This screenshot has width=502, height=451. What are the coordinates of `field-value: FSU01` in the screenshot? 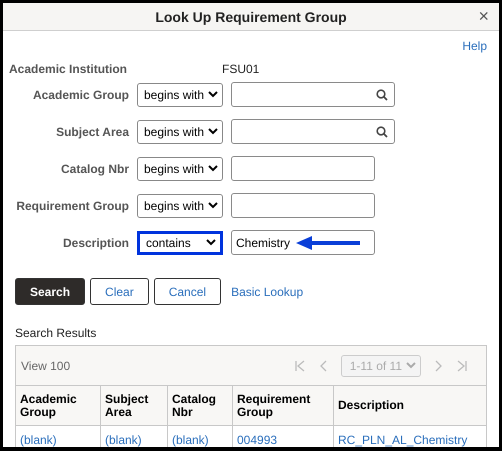 It's located at (241, 69).